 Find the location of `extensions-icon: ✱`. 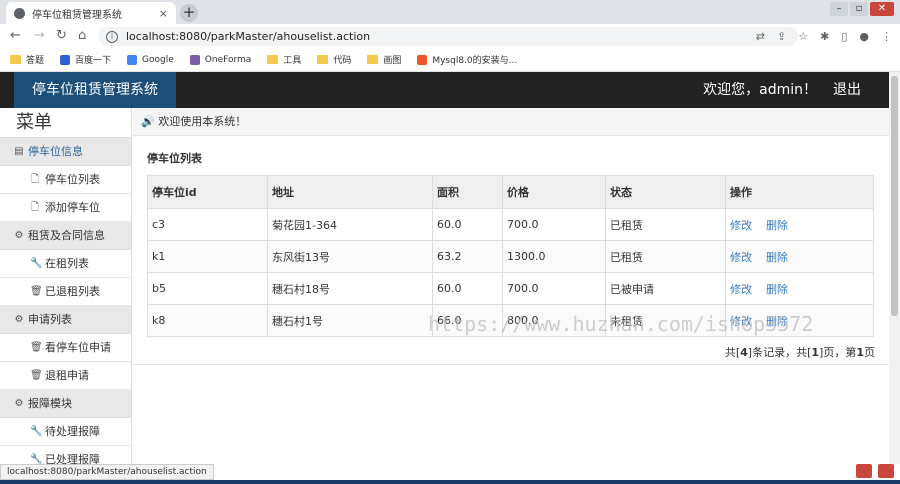

extensions-icon: ✱ is located at coordinates (824, 36).